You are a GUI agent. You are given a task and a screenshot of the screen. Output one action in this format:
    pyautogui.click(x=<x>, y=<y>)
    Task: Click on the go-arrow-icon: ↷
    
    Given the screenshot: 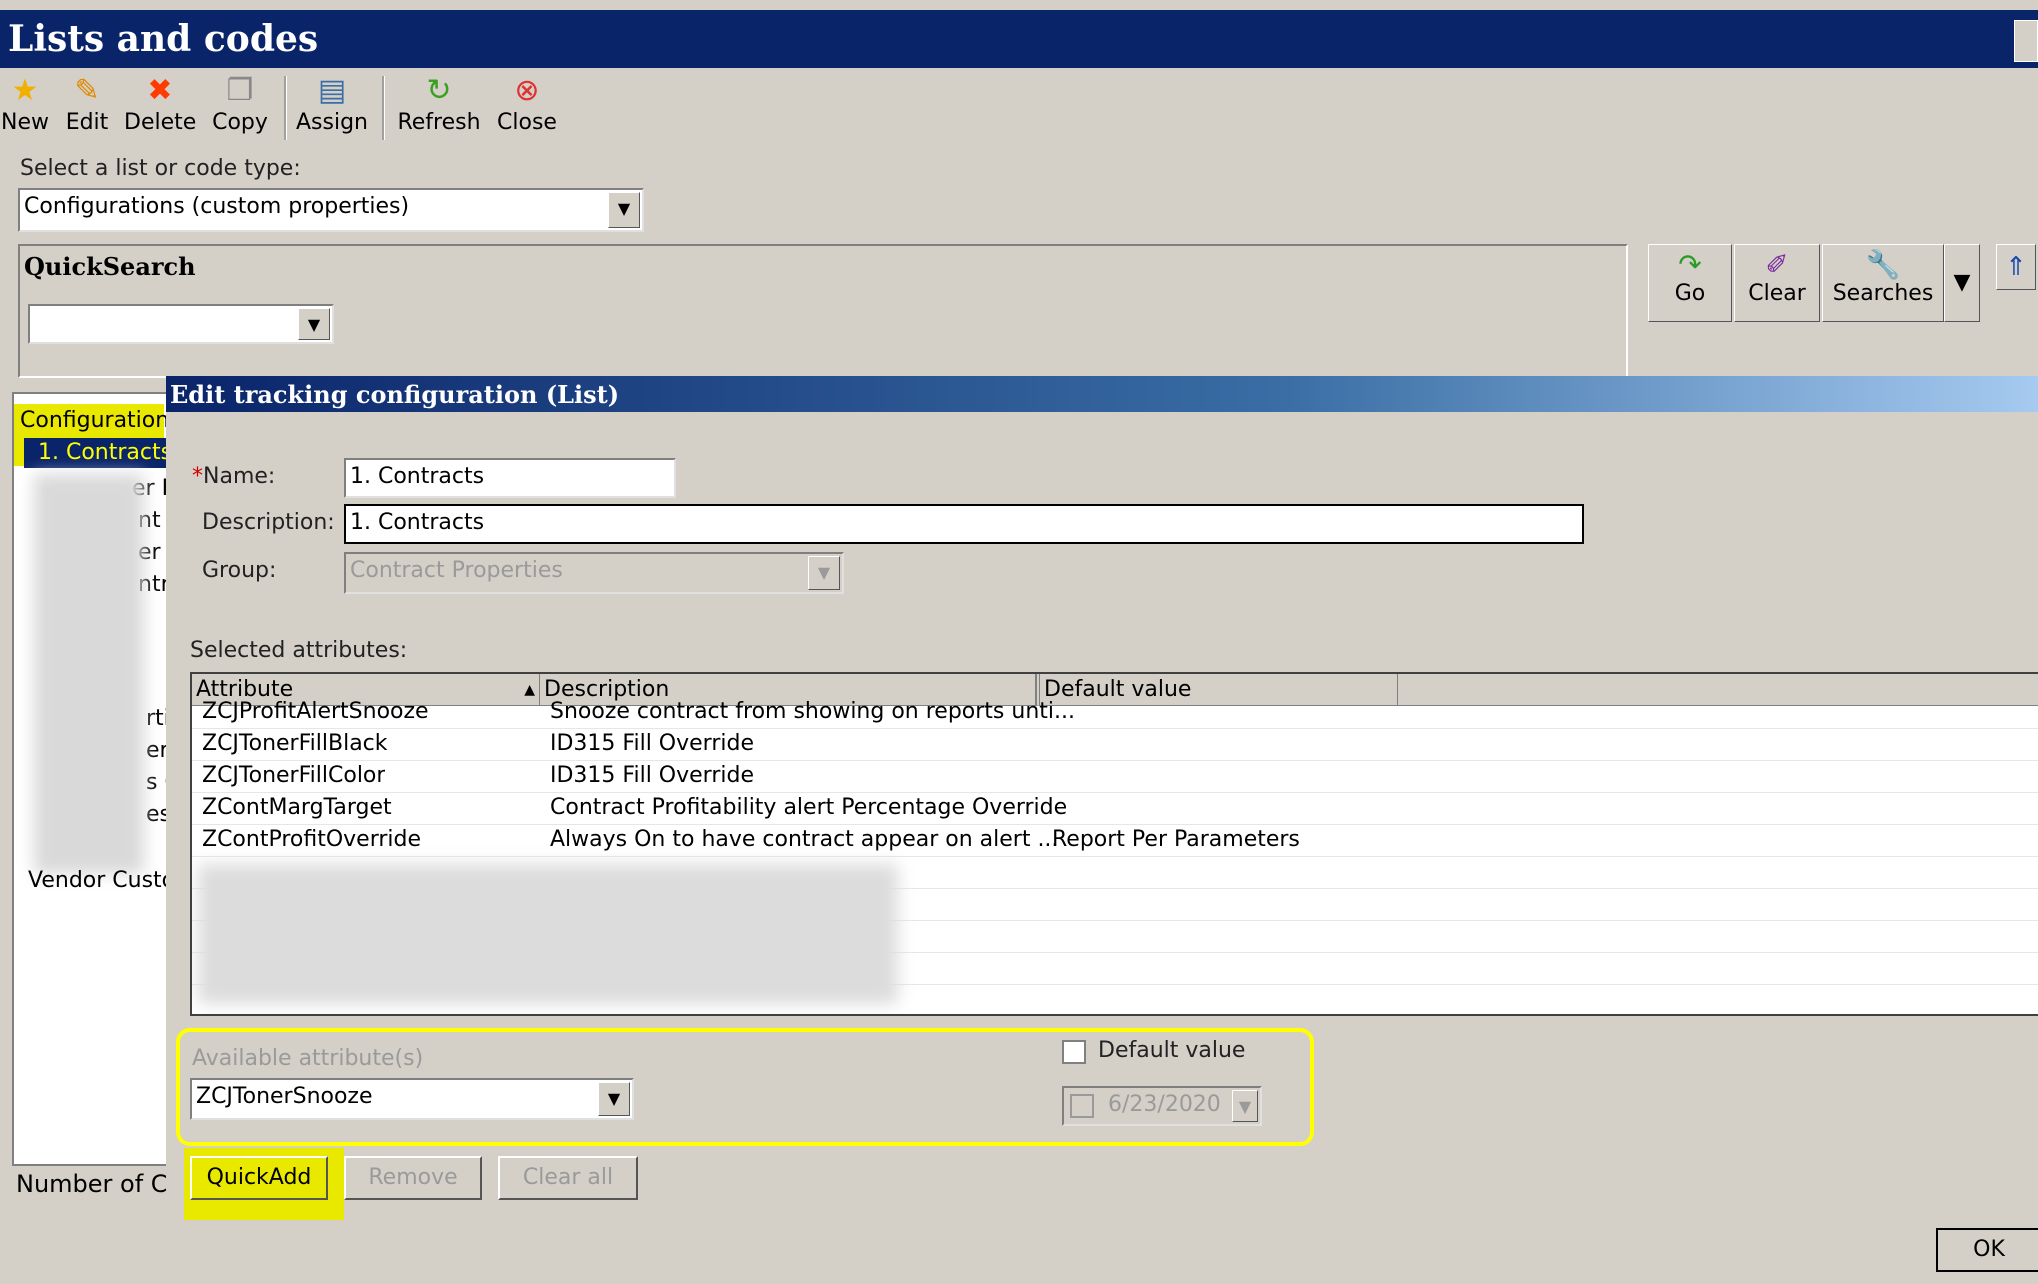 What is the action you would take?
    pyautogui.click(x=1690, y=264)
    